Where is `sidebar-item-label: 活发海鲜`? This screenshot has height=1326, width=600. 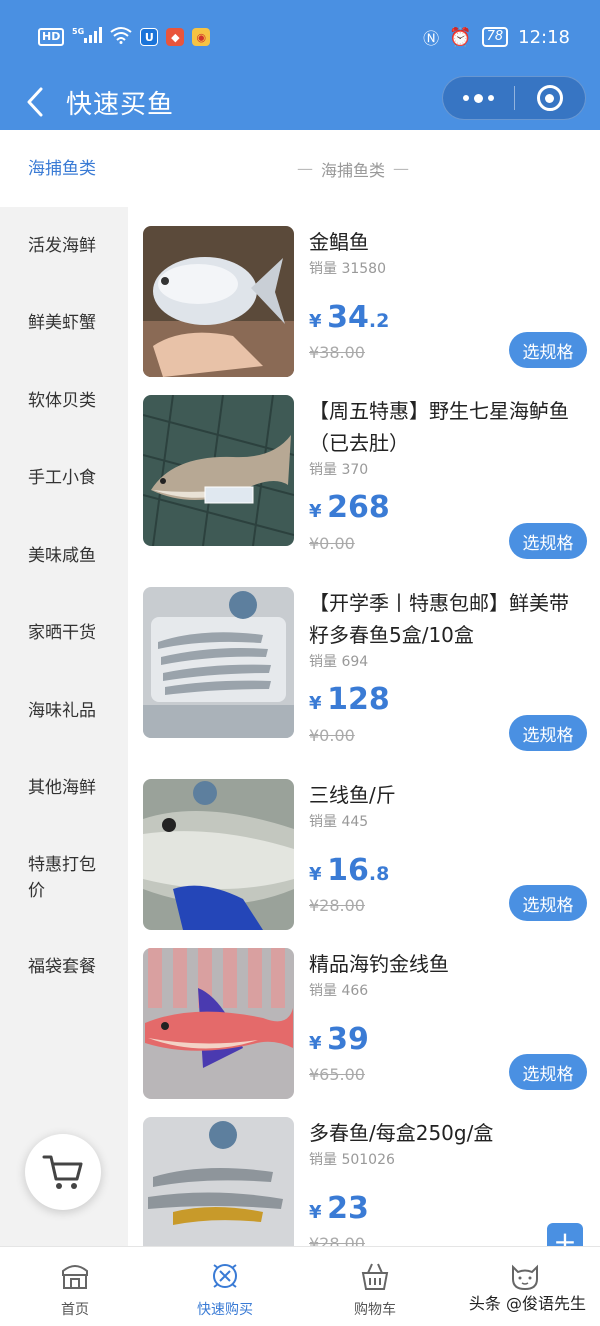 sidebar-item-label: 活发海鲜 is located at coordinates (62, 245).